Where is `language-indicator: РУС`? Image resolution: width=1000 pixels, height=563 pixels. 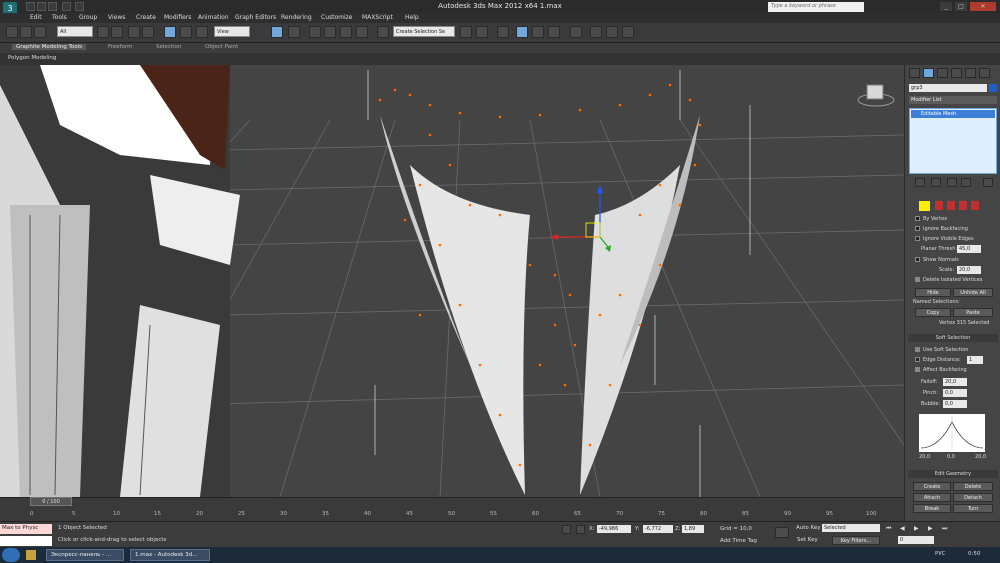 language-indicator: РУС is located at coordinates (940, 554).